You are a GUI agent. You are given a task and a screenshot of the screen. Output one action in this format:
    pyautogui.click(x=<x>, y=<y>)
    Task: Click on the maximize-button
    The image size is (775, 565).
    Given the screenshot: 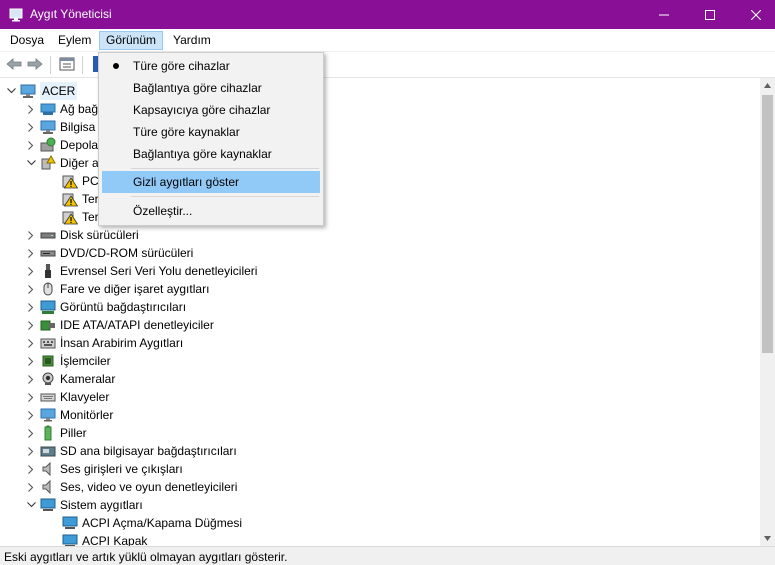 What is the action you would take?
    pyautogui.click(x=710, y=14)
    